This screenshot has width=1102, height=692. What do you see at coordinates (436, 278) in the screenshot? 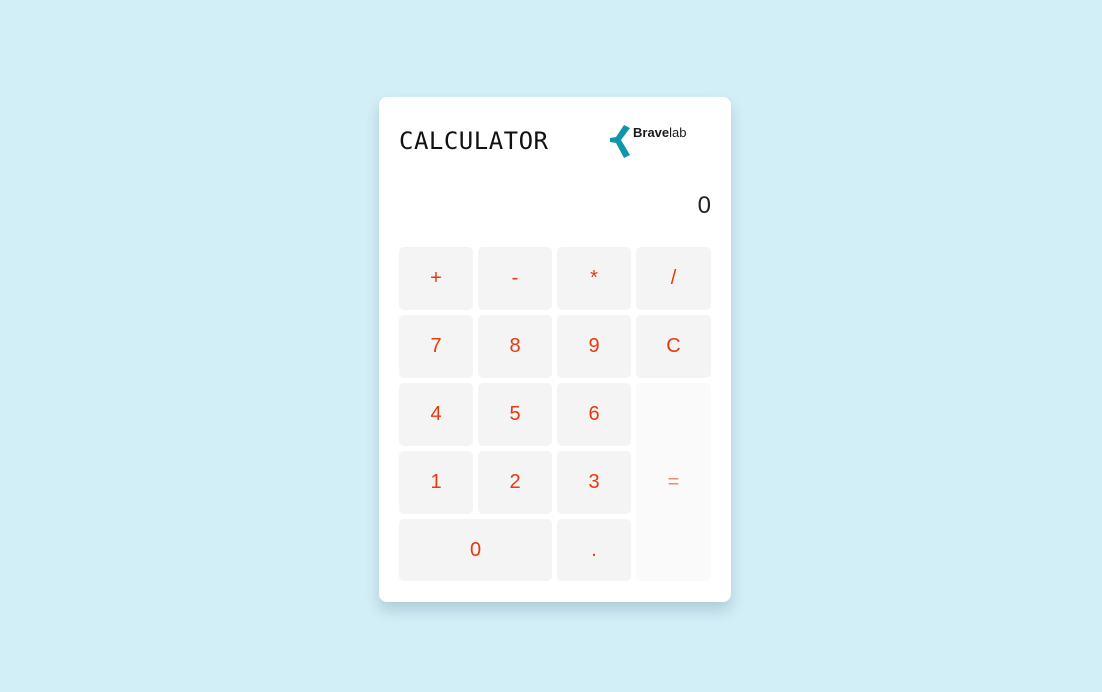
I see `add-button: +` at bounding box center [436, 278].